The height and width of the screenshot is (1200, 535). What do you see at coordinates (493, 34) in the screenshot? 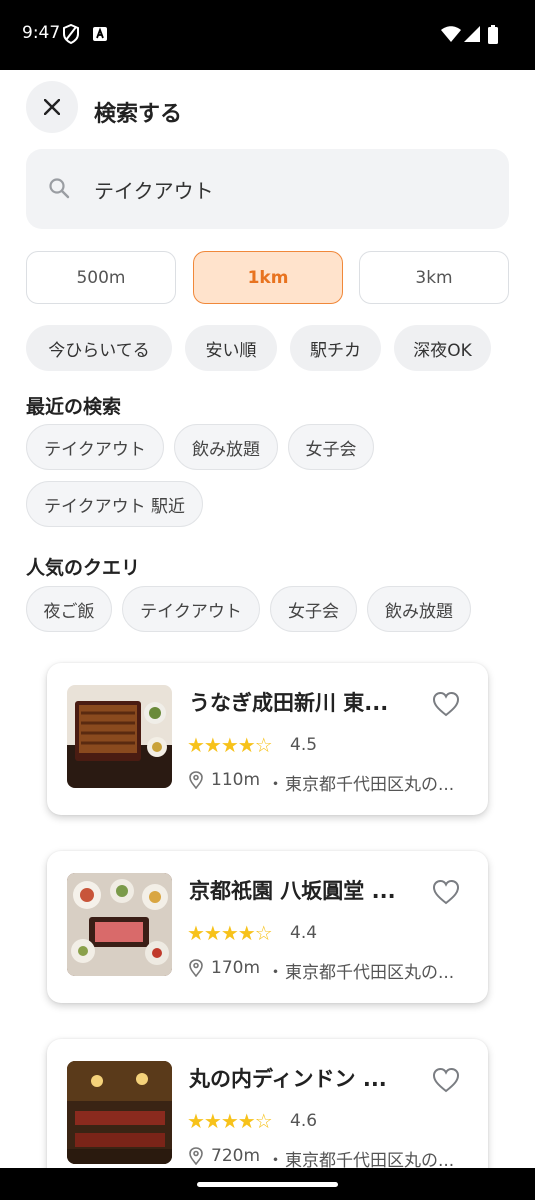
I see `battery-icon` at bounding box center [493, 34].